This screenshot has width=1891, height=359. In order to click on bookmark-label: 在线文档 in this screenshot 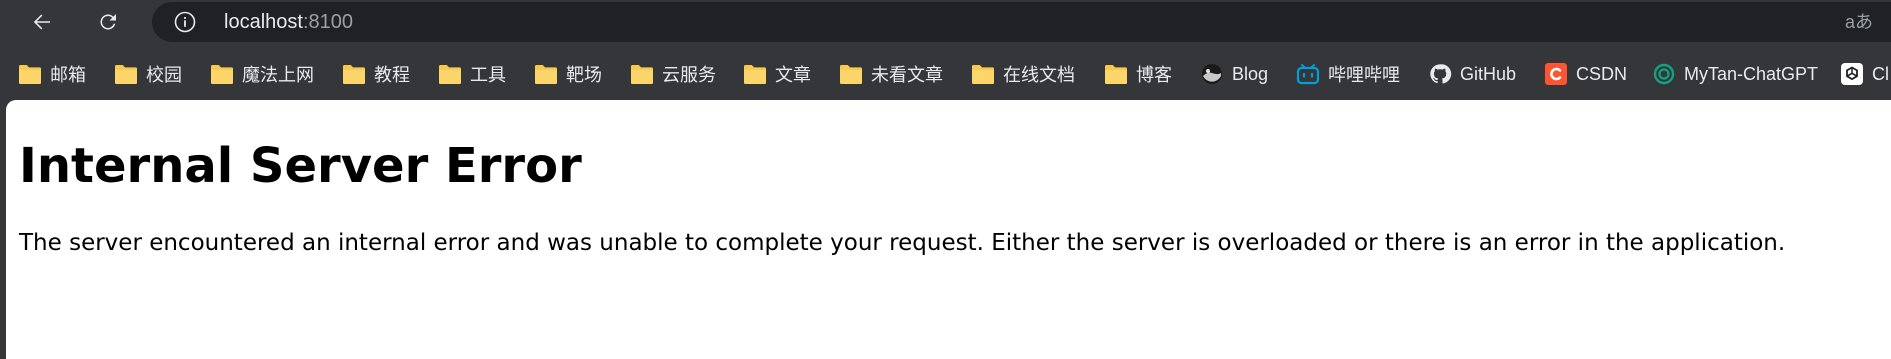, I will do `click(1039, 75)`.